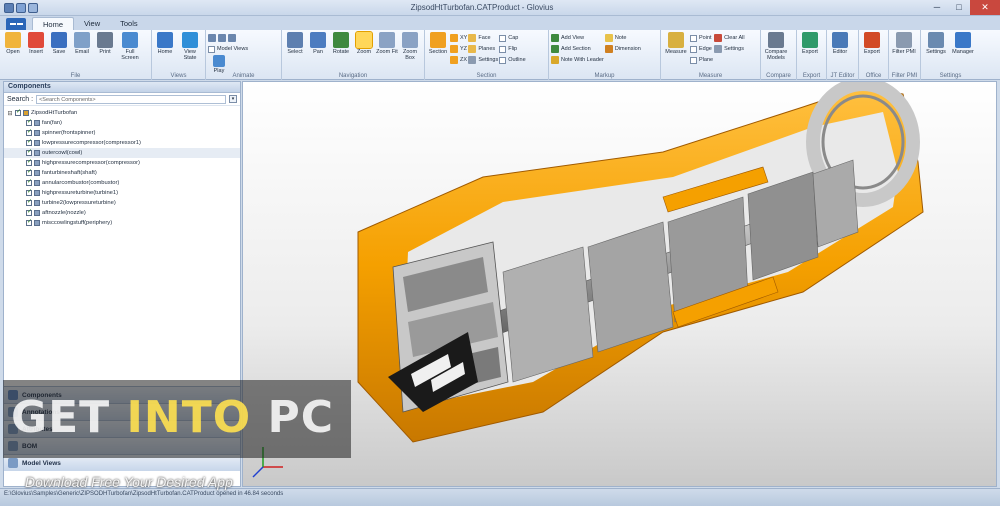 Image resolution: width=1000 pixels, height=506 pixels. Describe the element at coordinates (92, 23) in the screenshot. I see `tab-view: View` at that location.